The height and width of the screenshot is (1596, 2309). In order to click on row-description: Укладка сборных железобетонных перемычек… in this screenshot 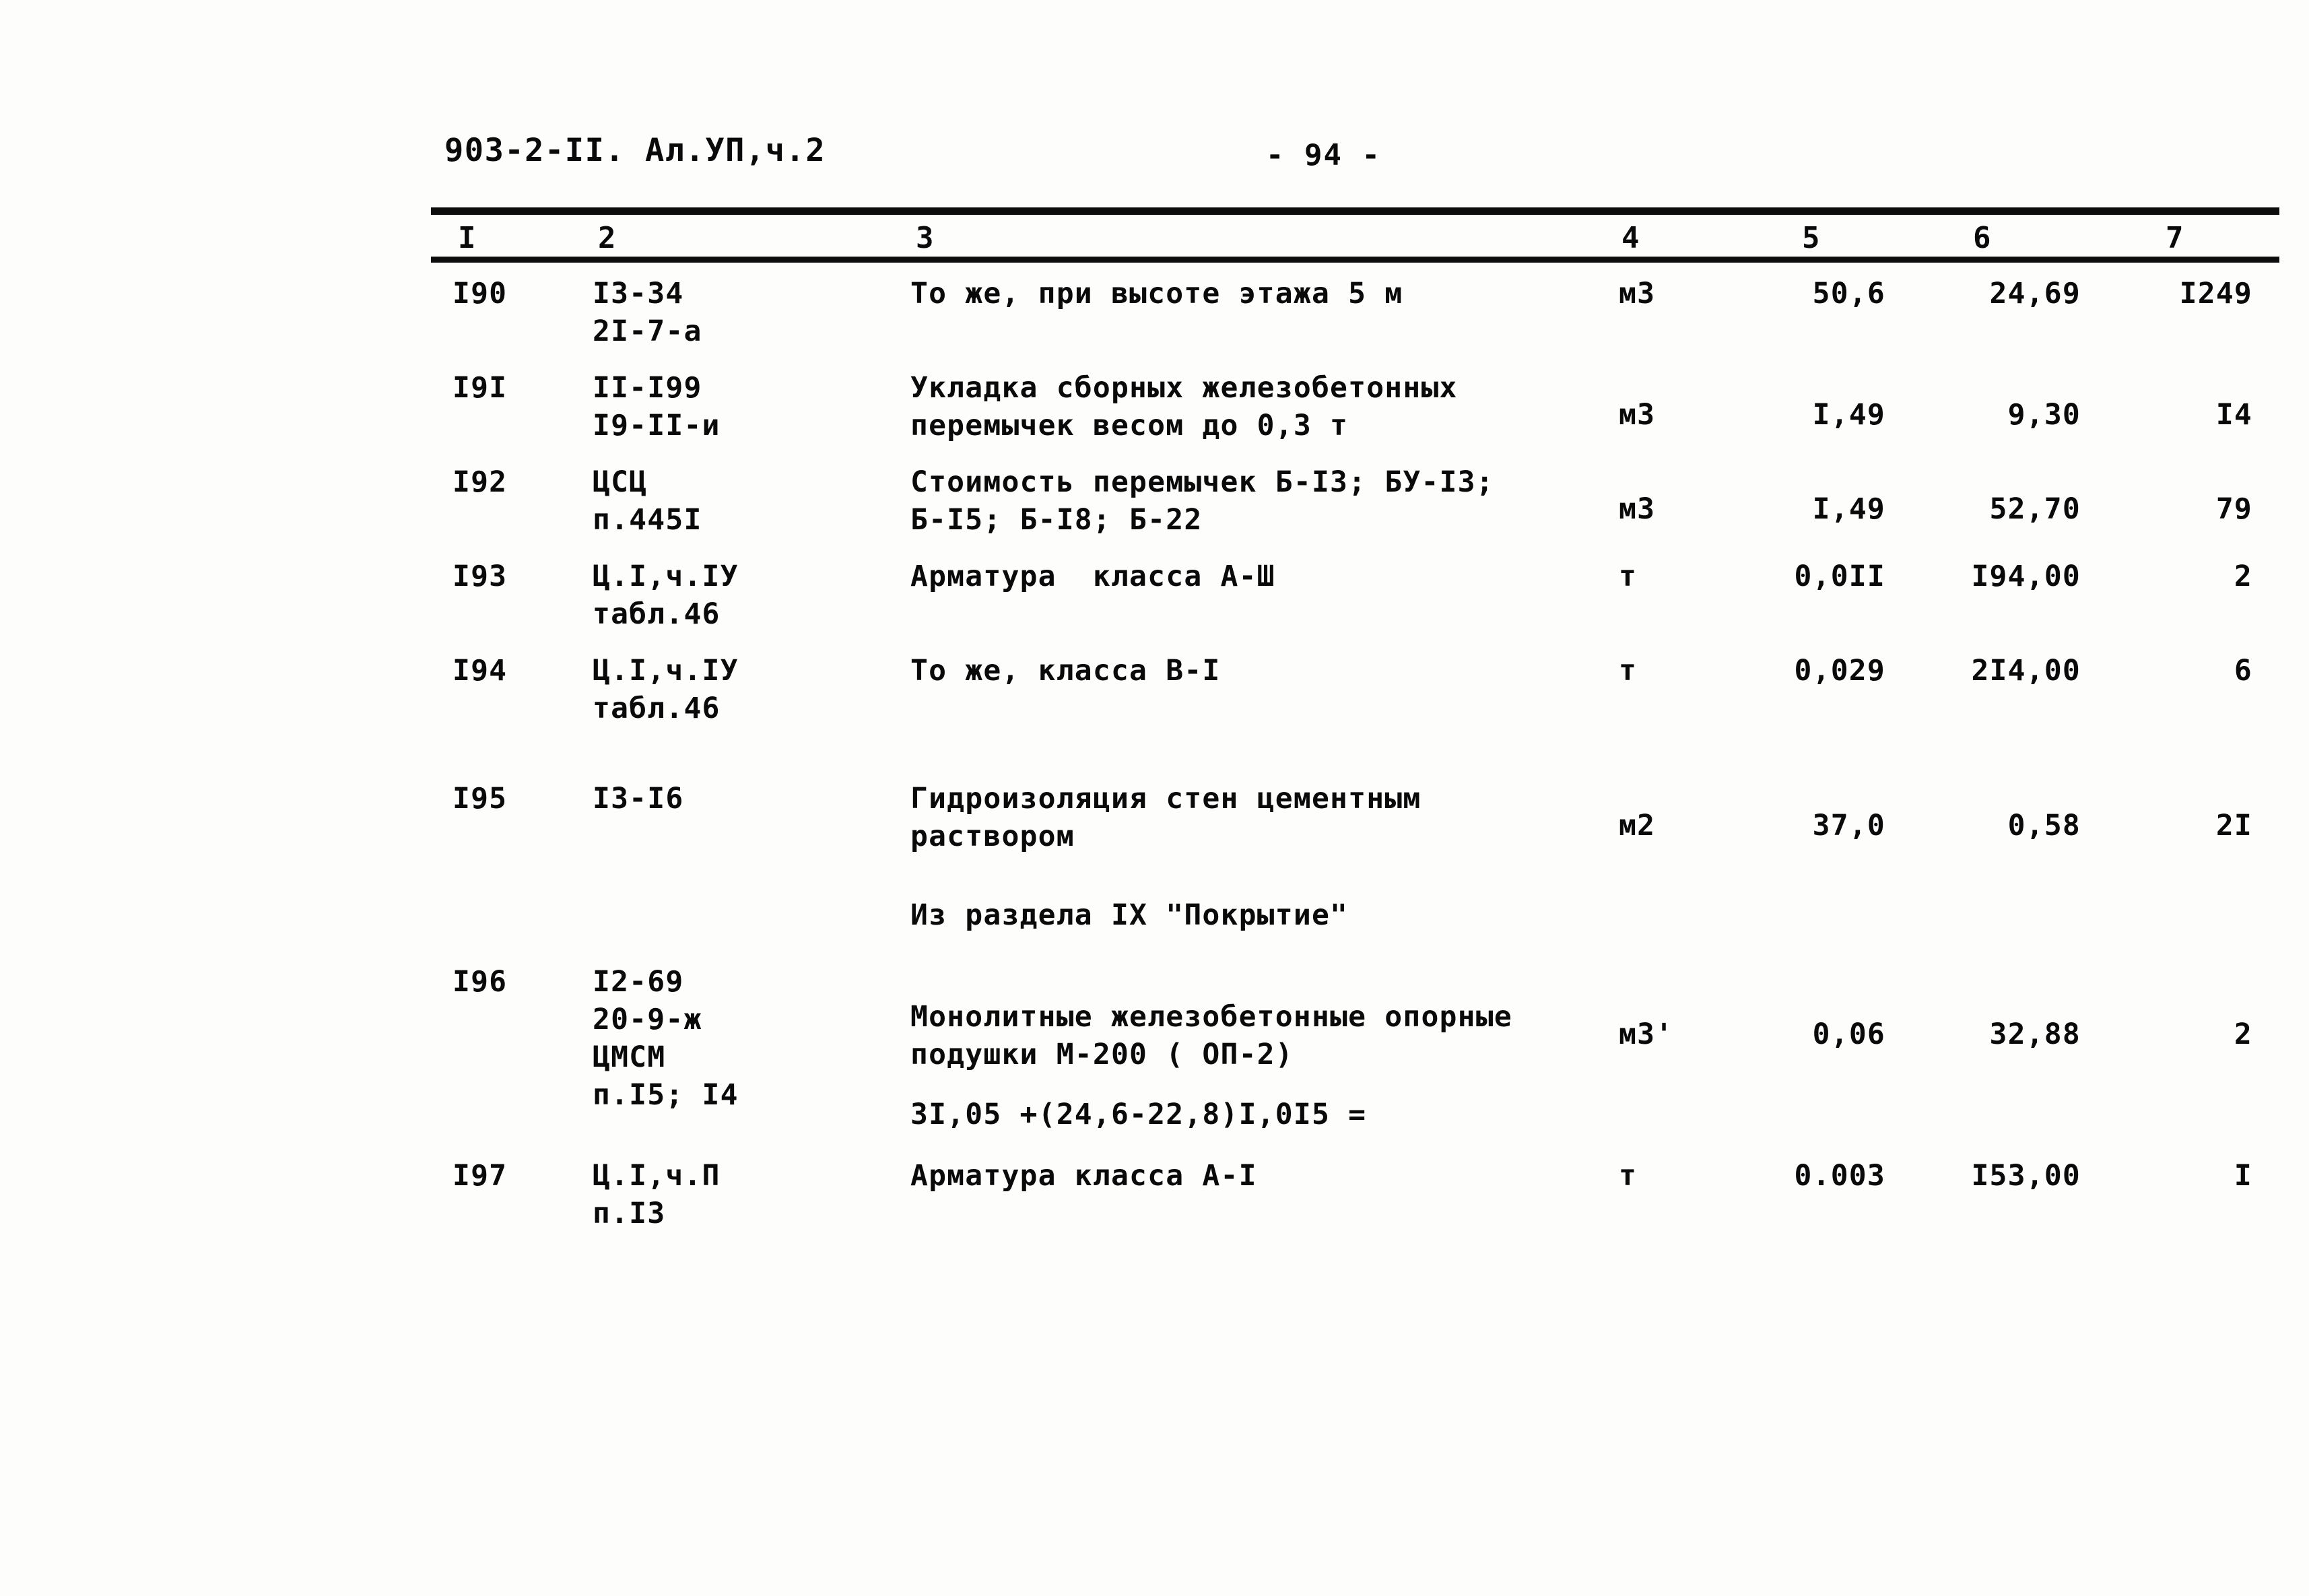, I will do `click(1184, 406)`.